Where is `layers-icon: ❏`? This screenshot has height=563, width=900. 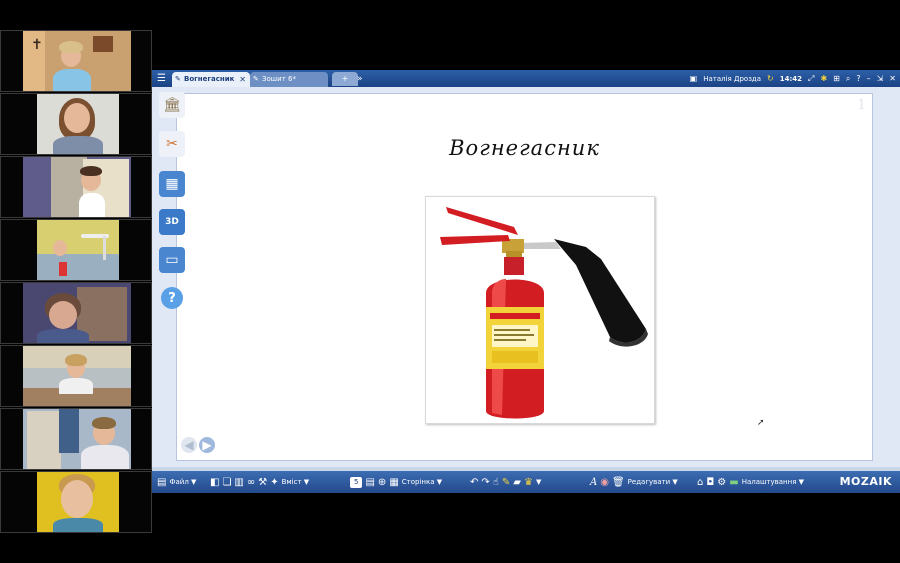 layers-icon: ❏ is located at coordinates (226, 482).